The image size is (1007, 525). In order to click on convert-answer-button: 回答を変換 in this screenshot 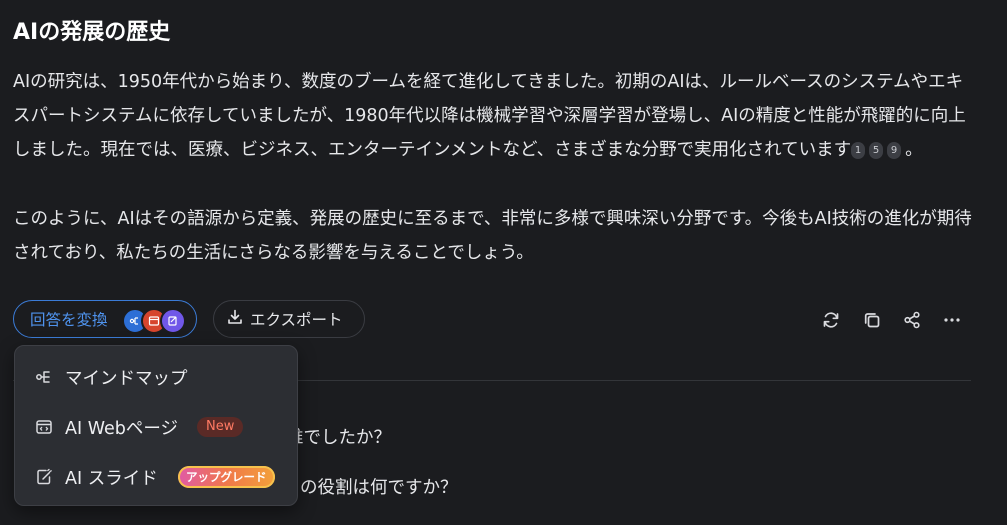, I will do `click(105, 319)`.